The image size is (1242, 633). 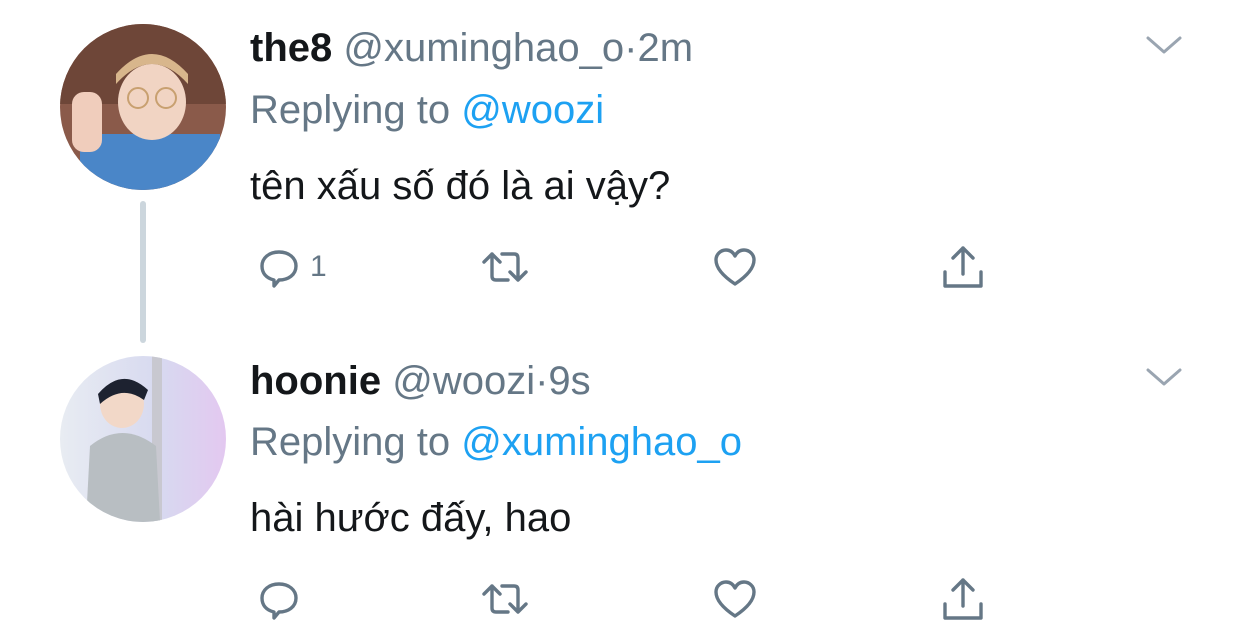 I want to click on tweet-actions, so click(x=630, y=599).